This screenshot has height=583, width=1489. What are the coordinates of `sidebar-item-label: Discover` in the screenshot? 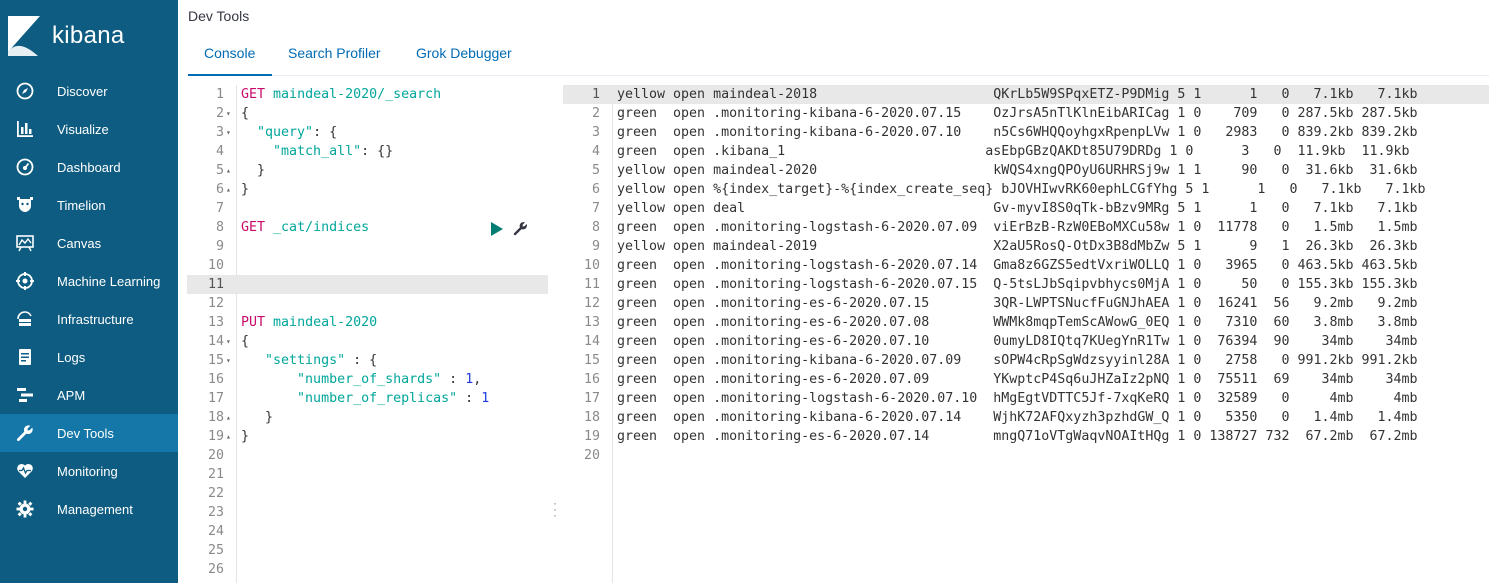 It's located at (82, 91).